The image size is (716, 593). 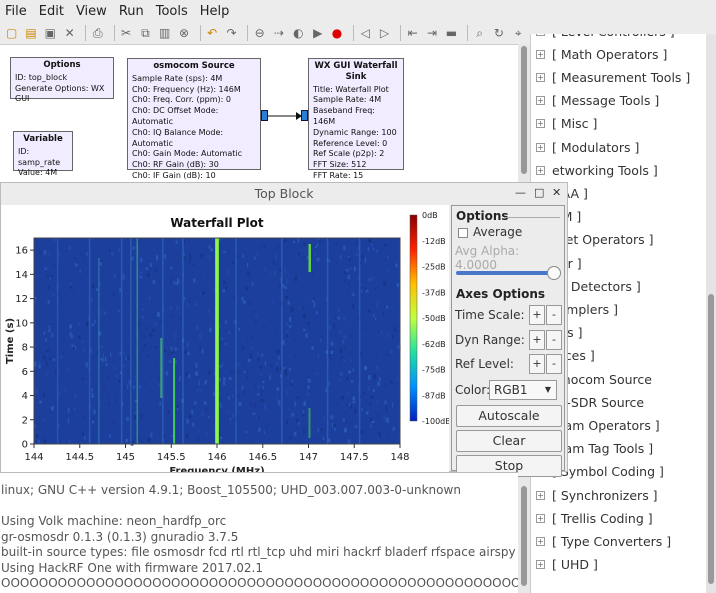 What do you see at coordinates (523, 390) in the screenshot?
I see `color-select: RGB1 ▼` at bounding box center [523, 390].